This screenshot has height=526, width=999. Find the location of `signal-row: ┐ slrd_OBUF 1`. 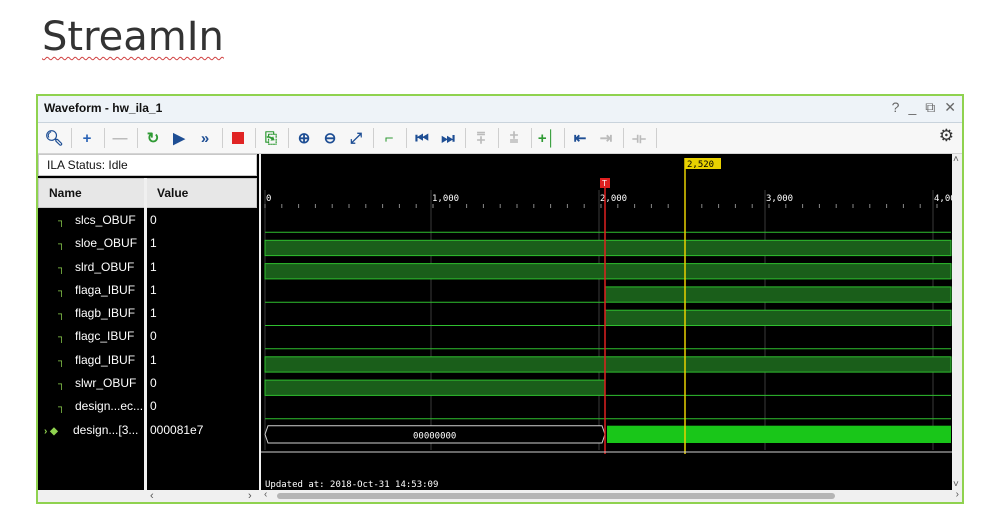

signal-row: ┐ slrd_OBUF 1 is located at coordinates (148, 267).